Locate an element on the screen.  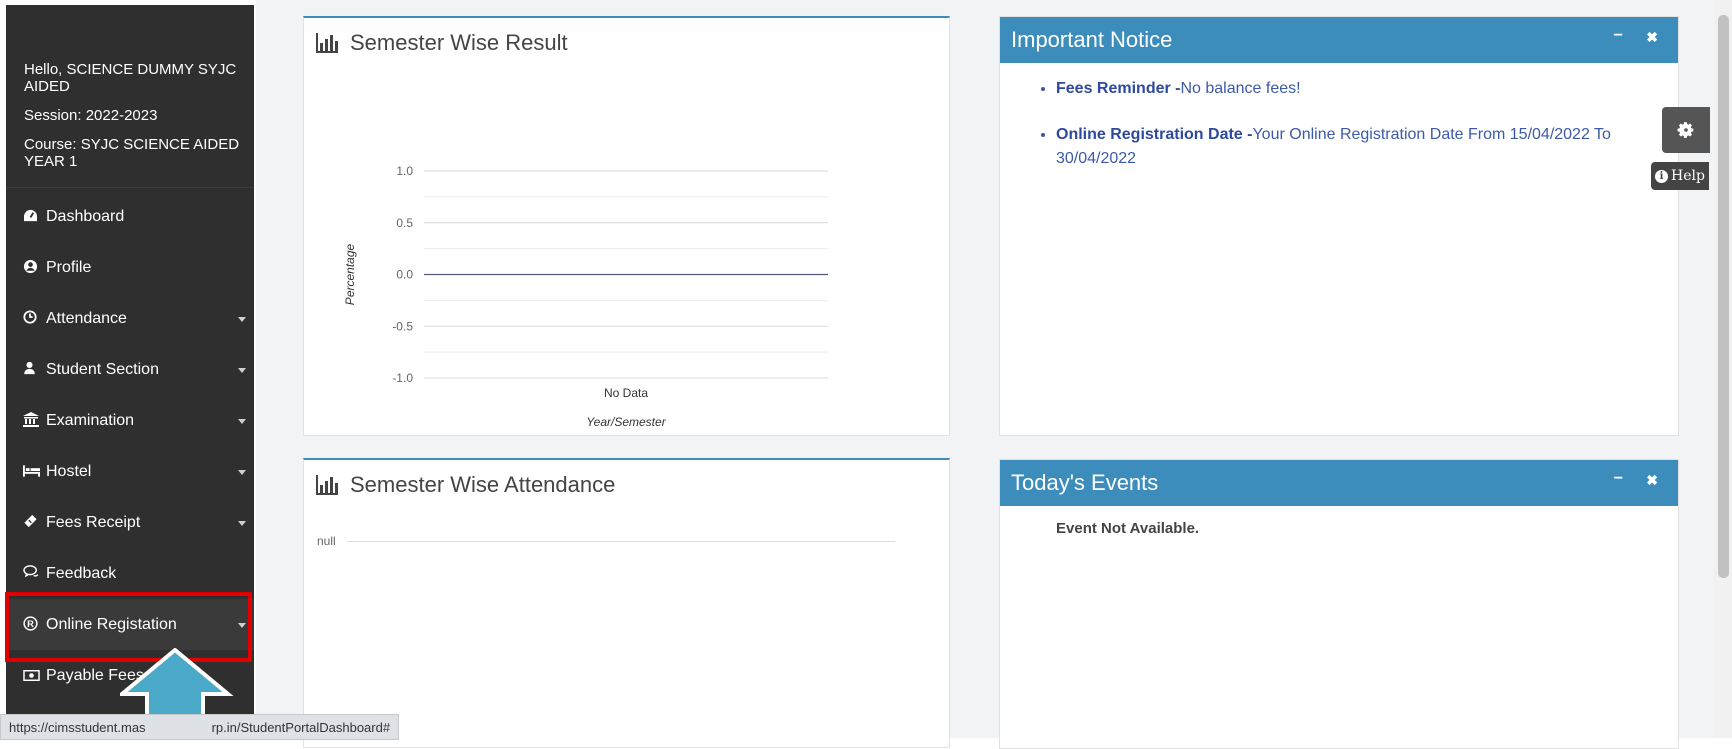
sidebar-item-examination: Examination is located at coordinates (130, 420).